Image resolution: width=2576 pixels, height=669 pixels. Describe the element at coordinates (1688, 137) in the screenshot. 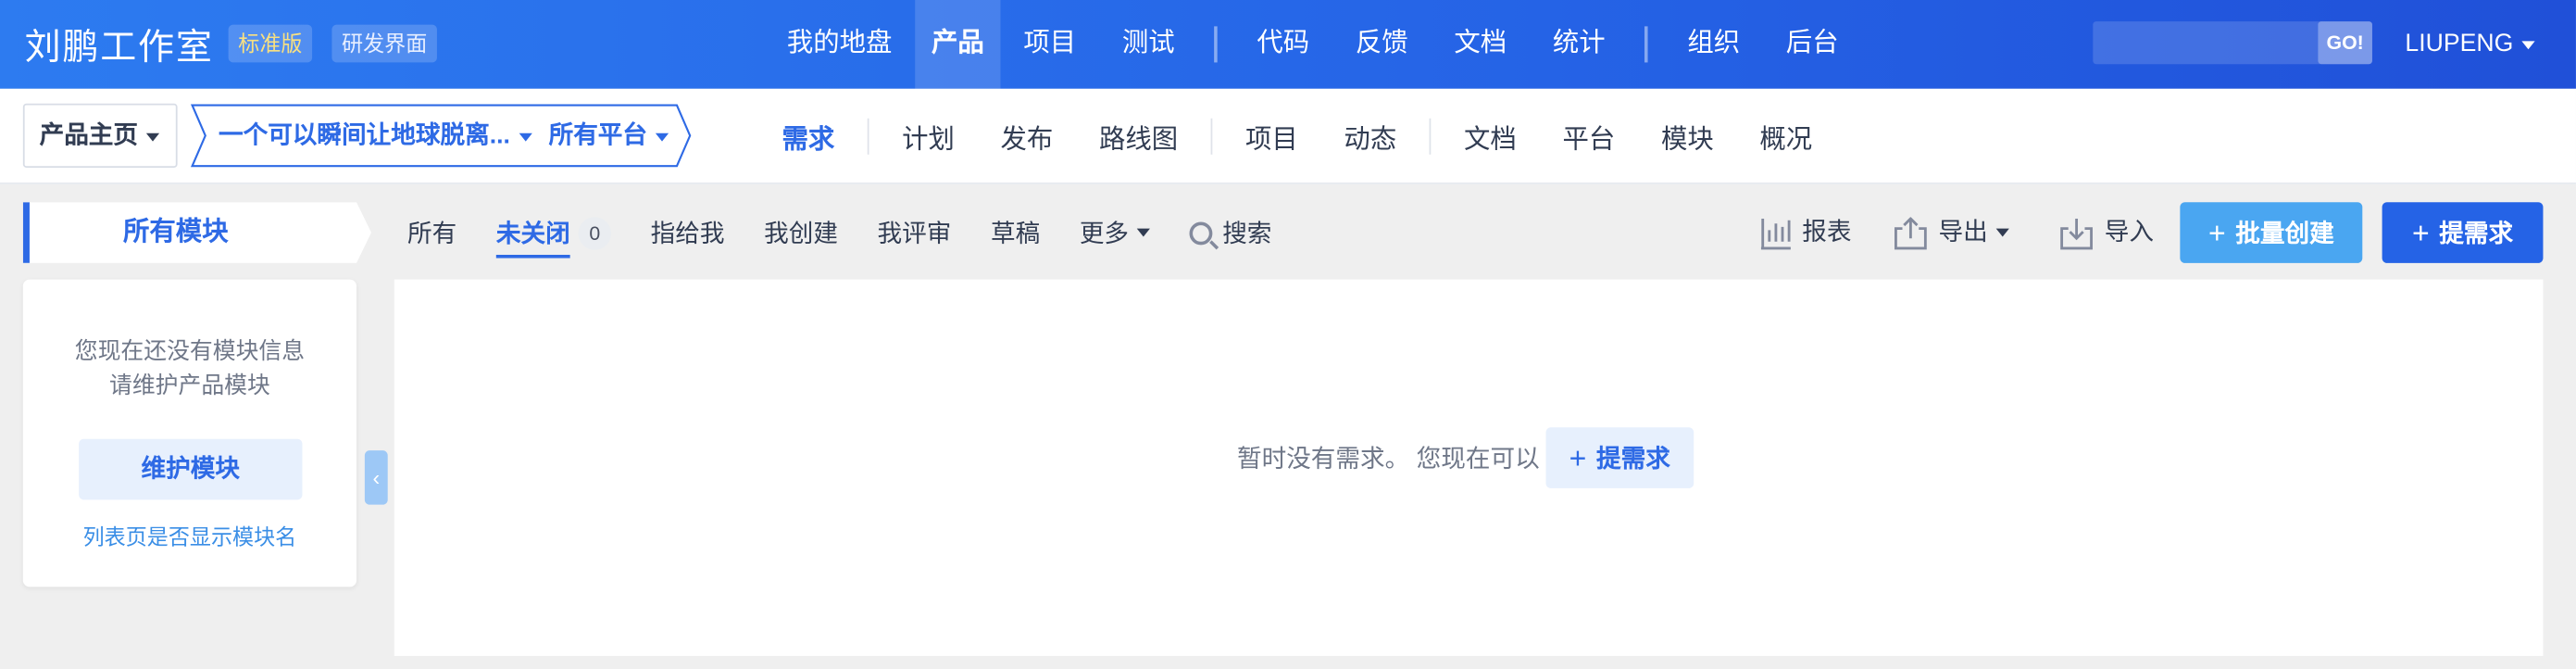

I see `subnav-module: 模块` at that location.